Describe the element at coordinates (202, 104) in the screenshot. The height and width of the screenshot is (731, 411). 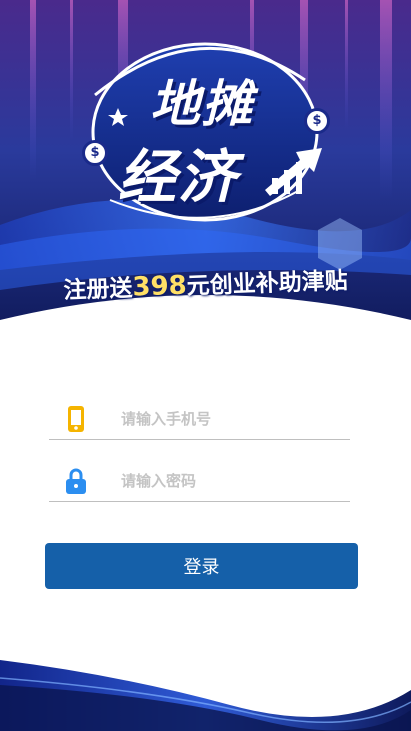
I see `banner-title-line1: 地摊` at that location.